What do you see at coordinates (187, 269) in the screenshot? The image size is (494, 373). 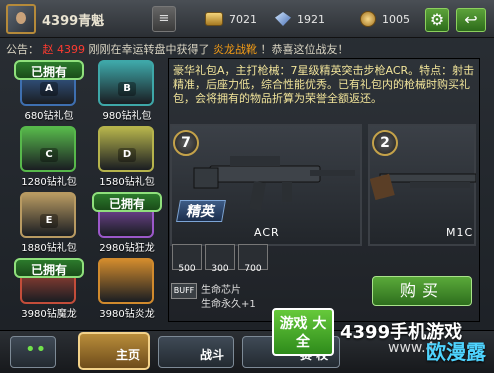 I see `bonus-item-1-count: 500` at bounding box center [187, 269].